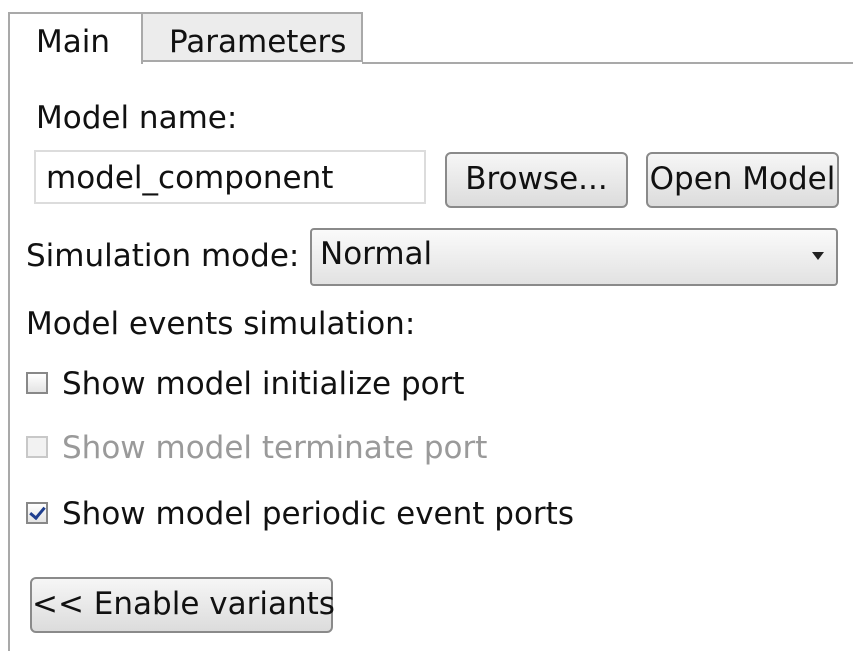  I want to click on show-periodic-event-ports-checkbox: Show model periodic event ports, so click(300, 516).